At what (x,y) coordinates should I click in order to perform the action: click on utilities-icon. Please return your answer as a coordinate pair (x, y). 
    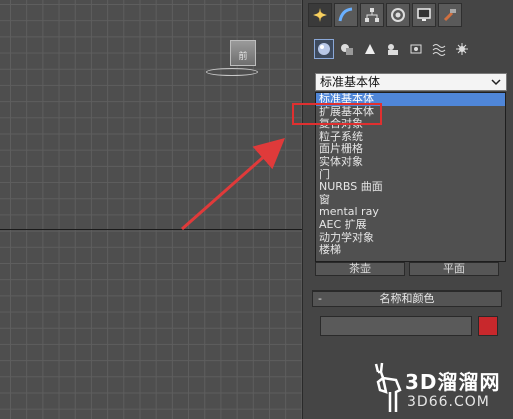
    Looking at the image, I should click on (450, 15).